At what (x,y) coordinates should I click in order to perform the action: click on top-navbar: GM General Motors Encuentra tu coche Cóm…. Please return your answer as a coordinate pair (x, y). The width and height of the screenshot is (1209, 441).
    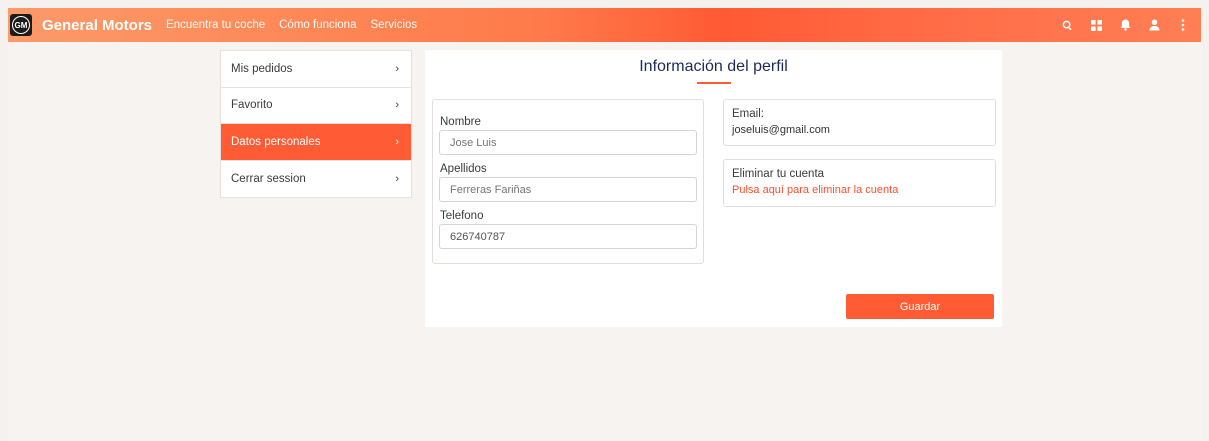
    Looking at the image, I should click on (604, 25).